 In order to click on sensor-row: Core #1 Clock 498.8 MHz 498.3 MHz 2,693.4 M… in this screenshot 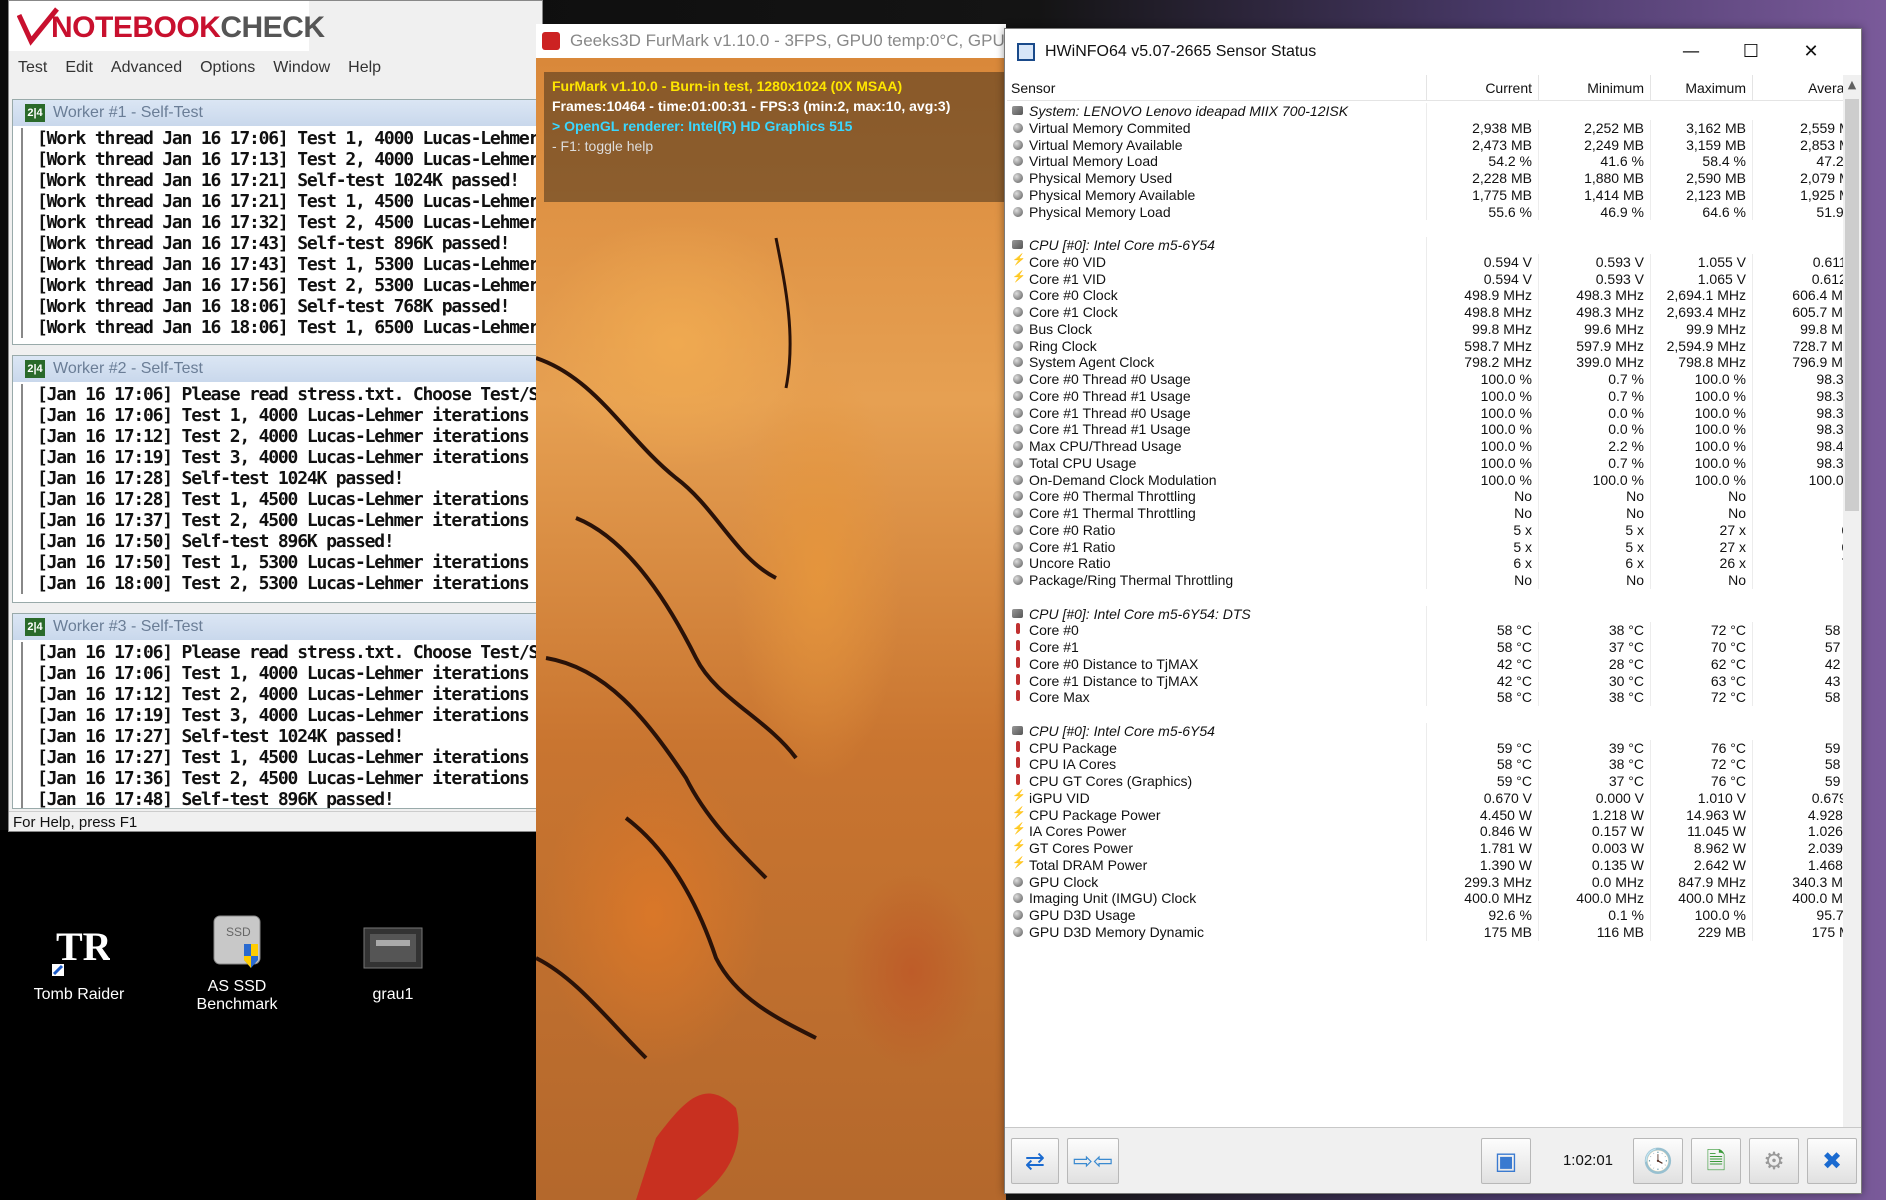, I will do `click(1425, 312)`.